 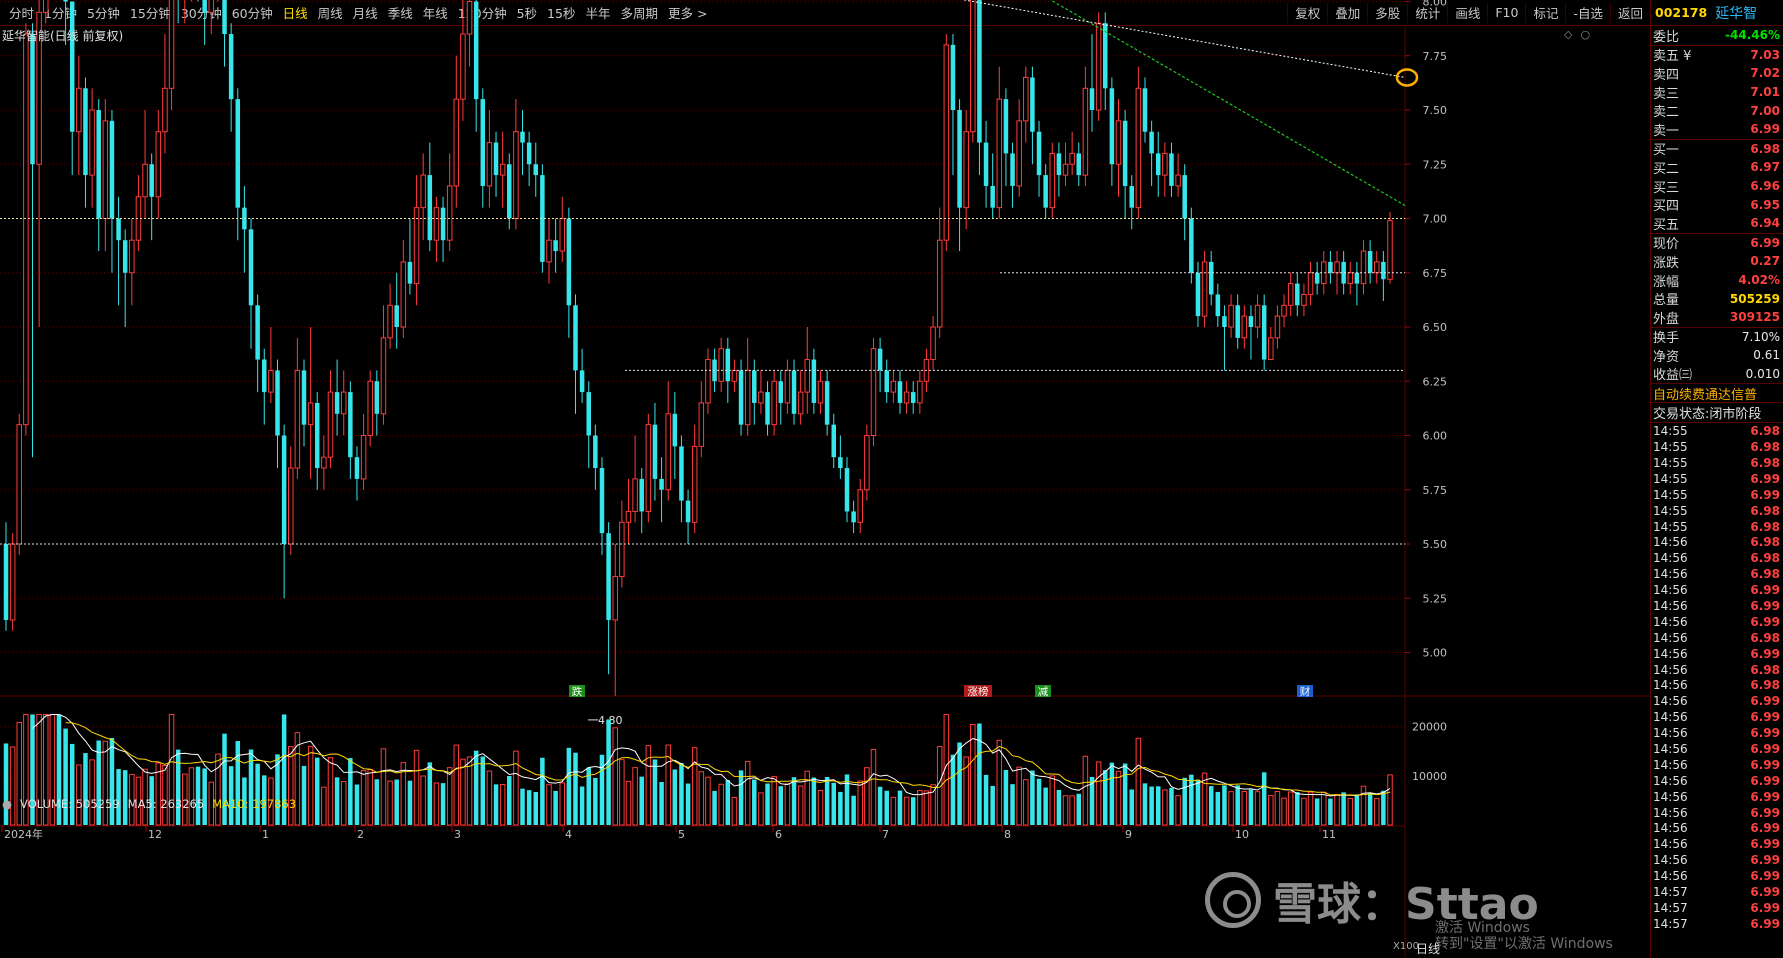 I want to click on tick-price: 6.98, so click(x=1765, y=685).